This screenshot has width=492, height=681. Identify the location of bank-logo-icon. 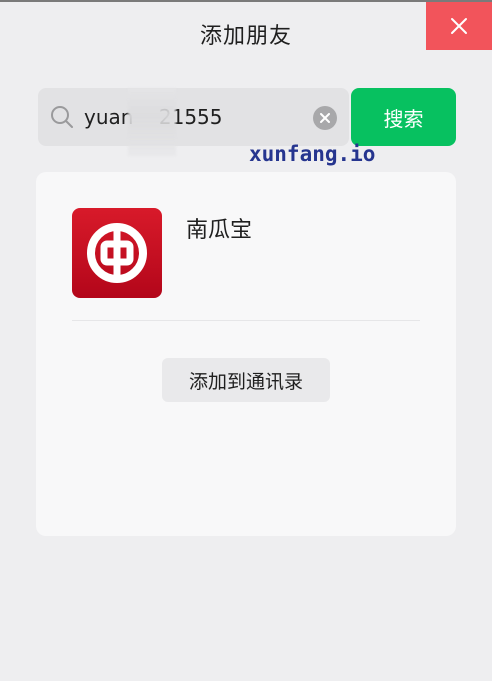
(117, 253).